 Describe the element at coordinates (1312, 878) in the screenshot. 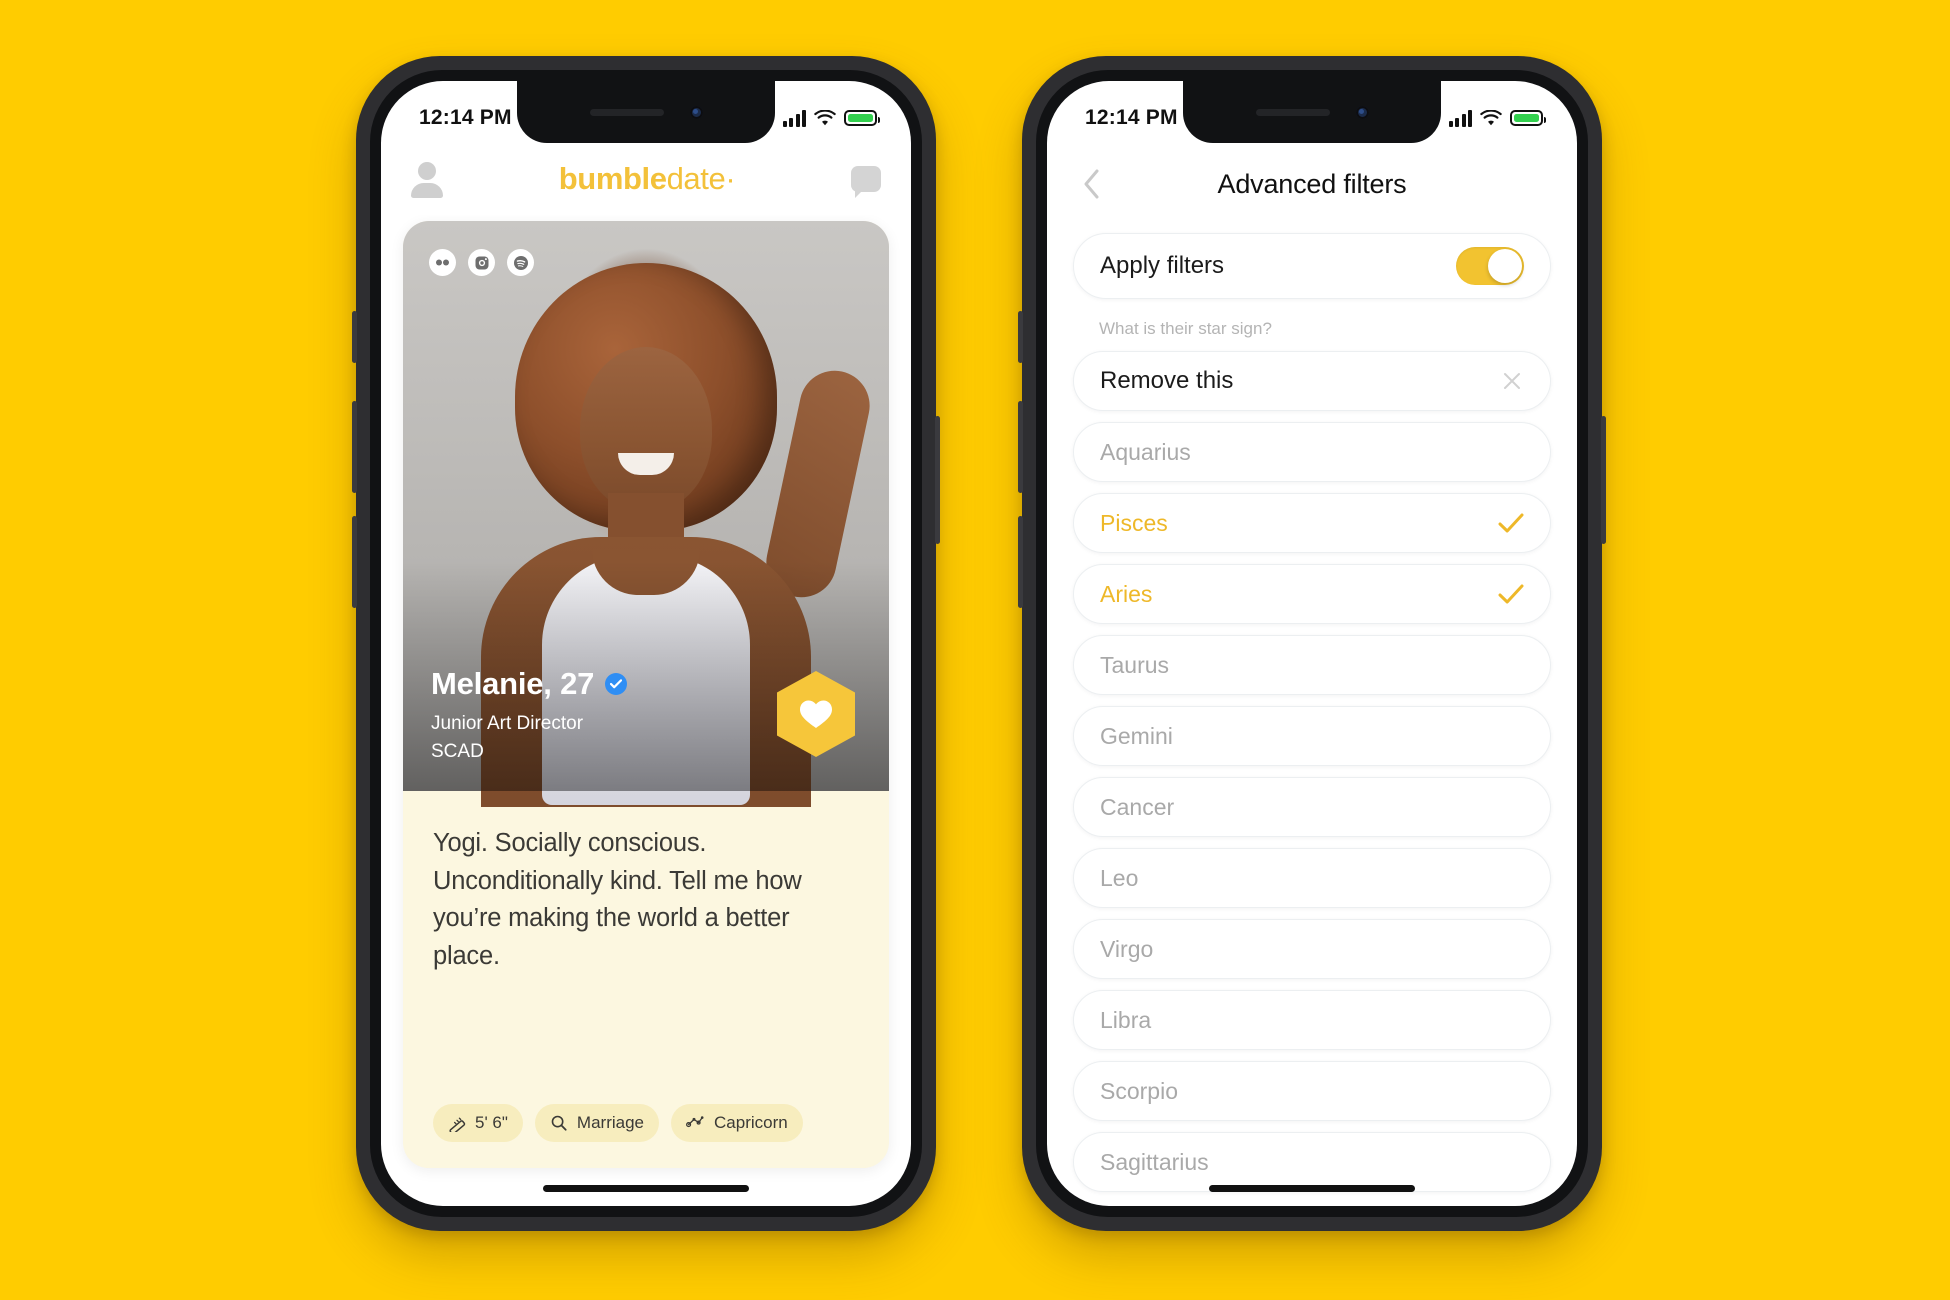

I see `star-sign-row: Leo` at that location.